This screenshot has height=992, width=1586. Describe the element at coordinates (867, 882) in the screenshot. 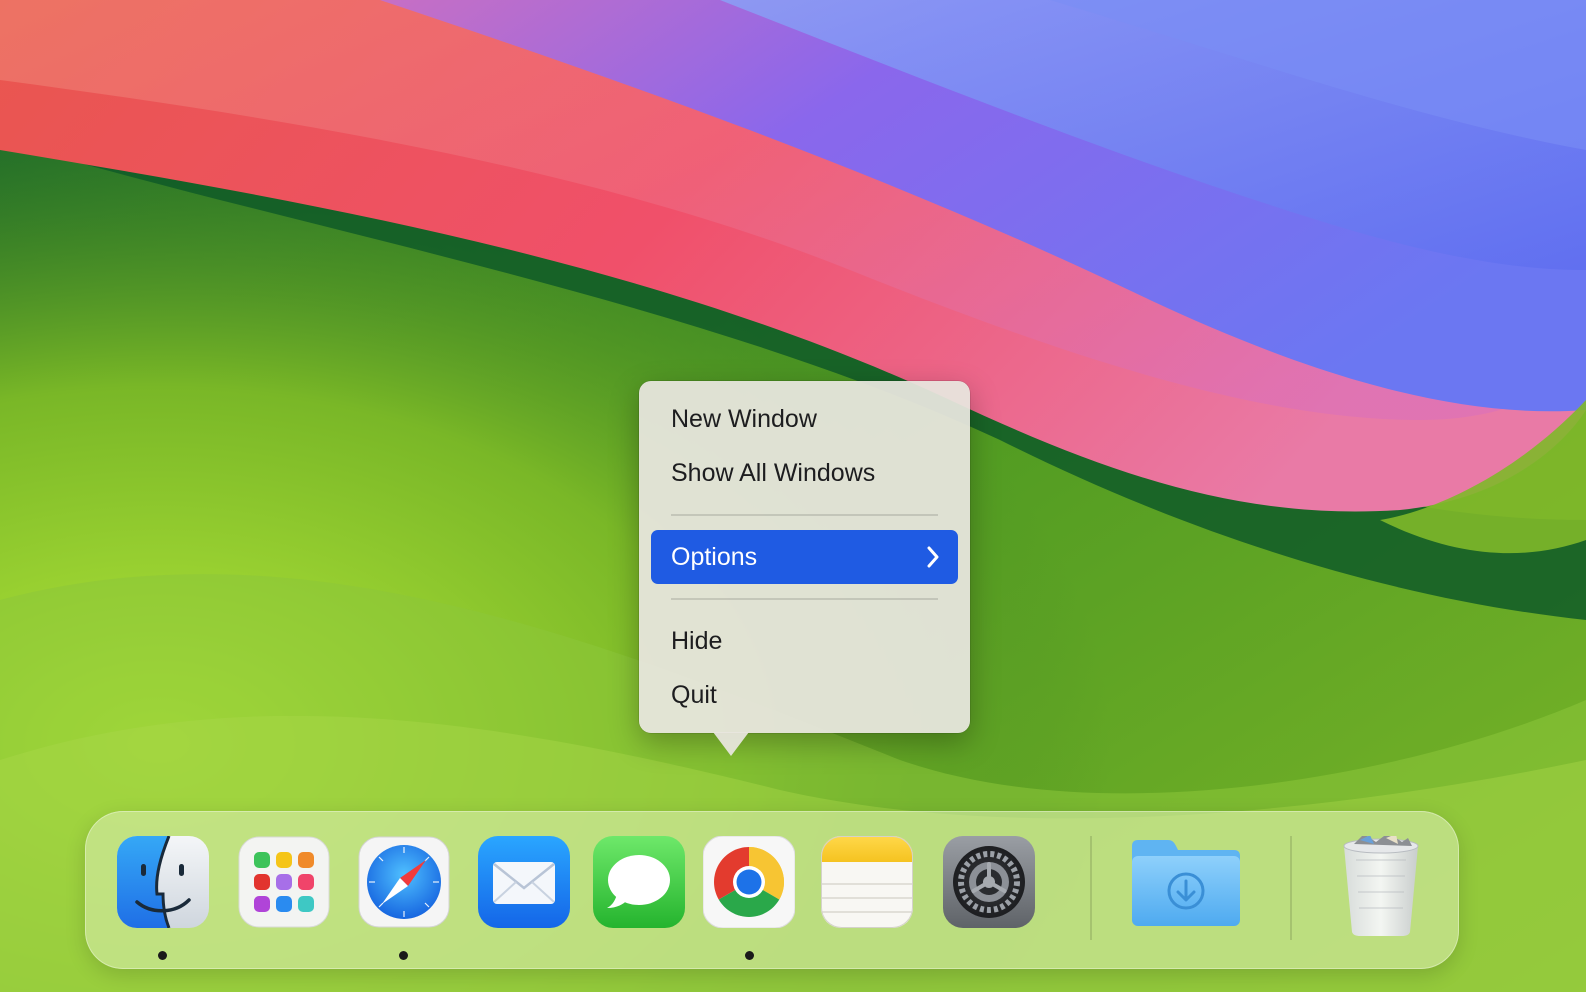

I see `notes-icon` at that location.